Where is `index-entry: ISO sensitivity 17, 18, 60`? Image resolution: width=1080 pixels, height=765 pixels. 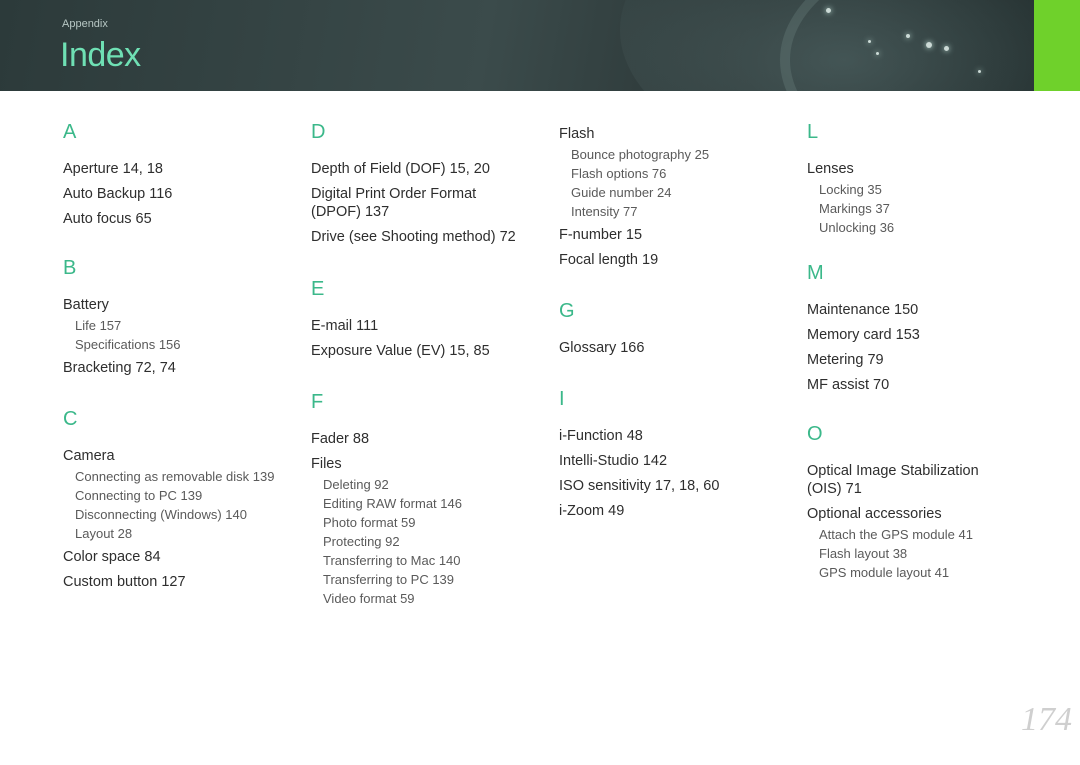 index-entry: ISO sensitivity 17, 18, 60 is located at coordinates (676, 486).